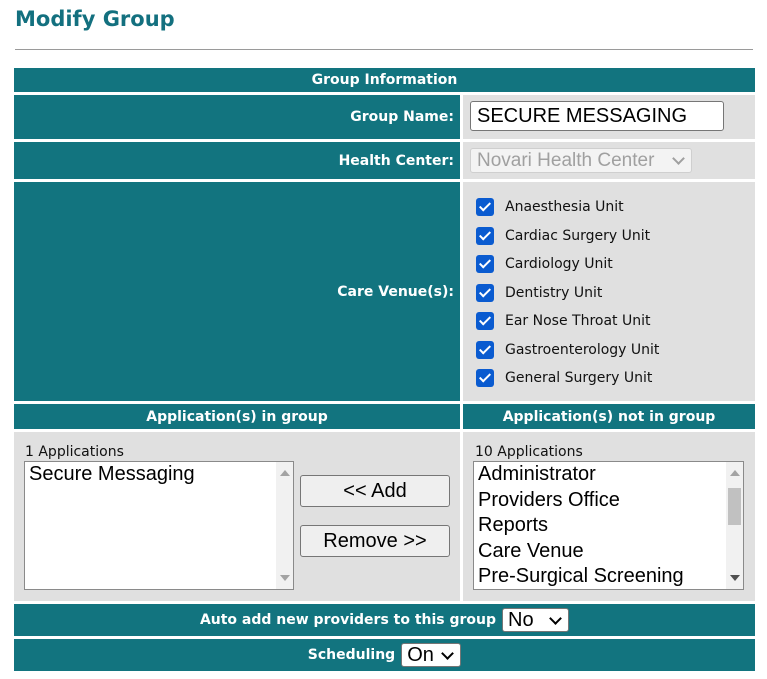 The width and height of the screenshot is (767, 679). I want to click on group-information-header-text: Group Information, so click(384, 80).